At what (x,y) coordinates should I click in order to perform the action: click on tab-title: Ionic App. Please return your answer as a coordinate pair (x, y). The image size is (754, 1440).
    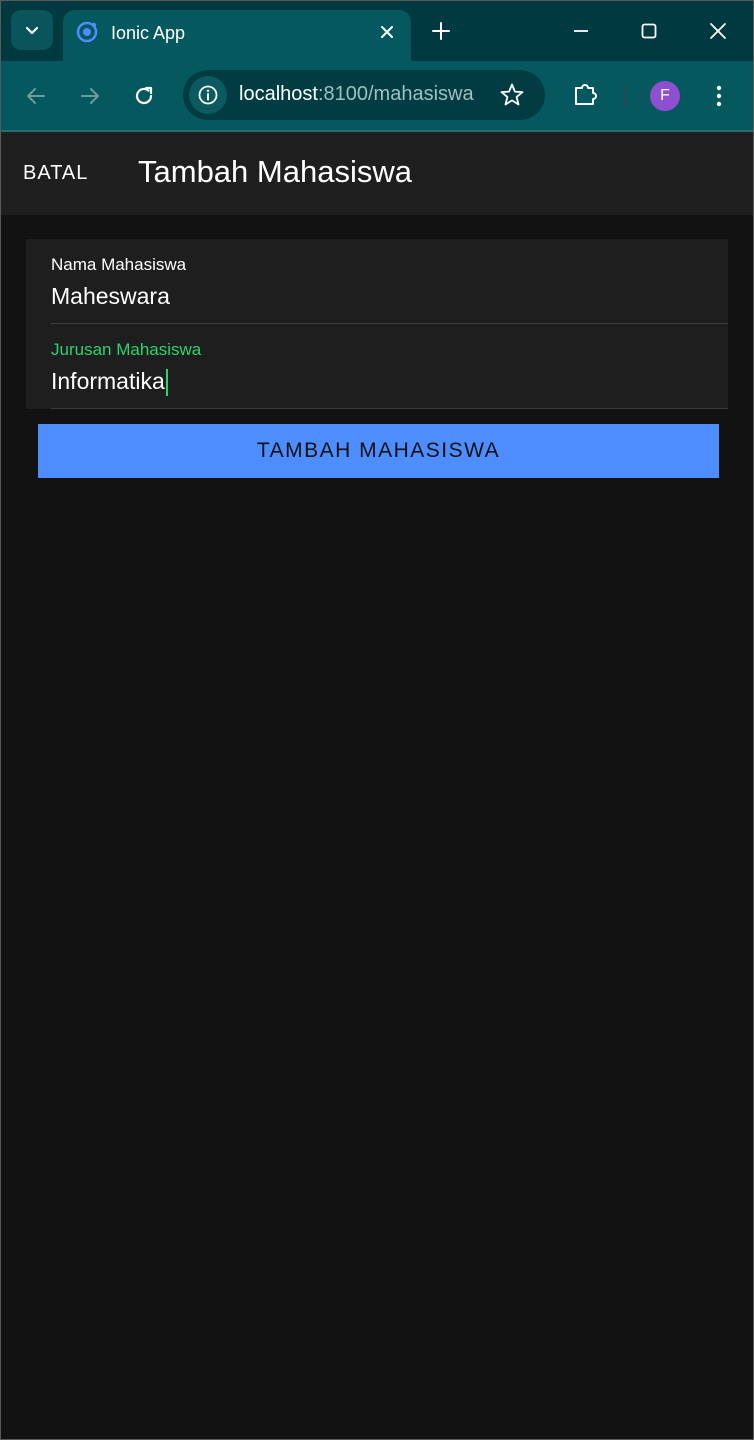
    Looking at the image, I should click on (148, 33).